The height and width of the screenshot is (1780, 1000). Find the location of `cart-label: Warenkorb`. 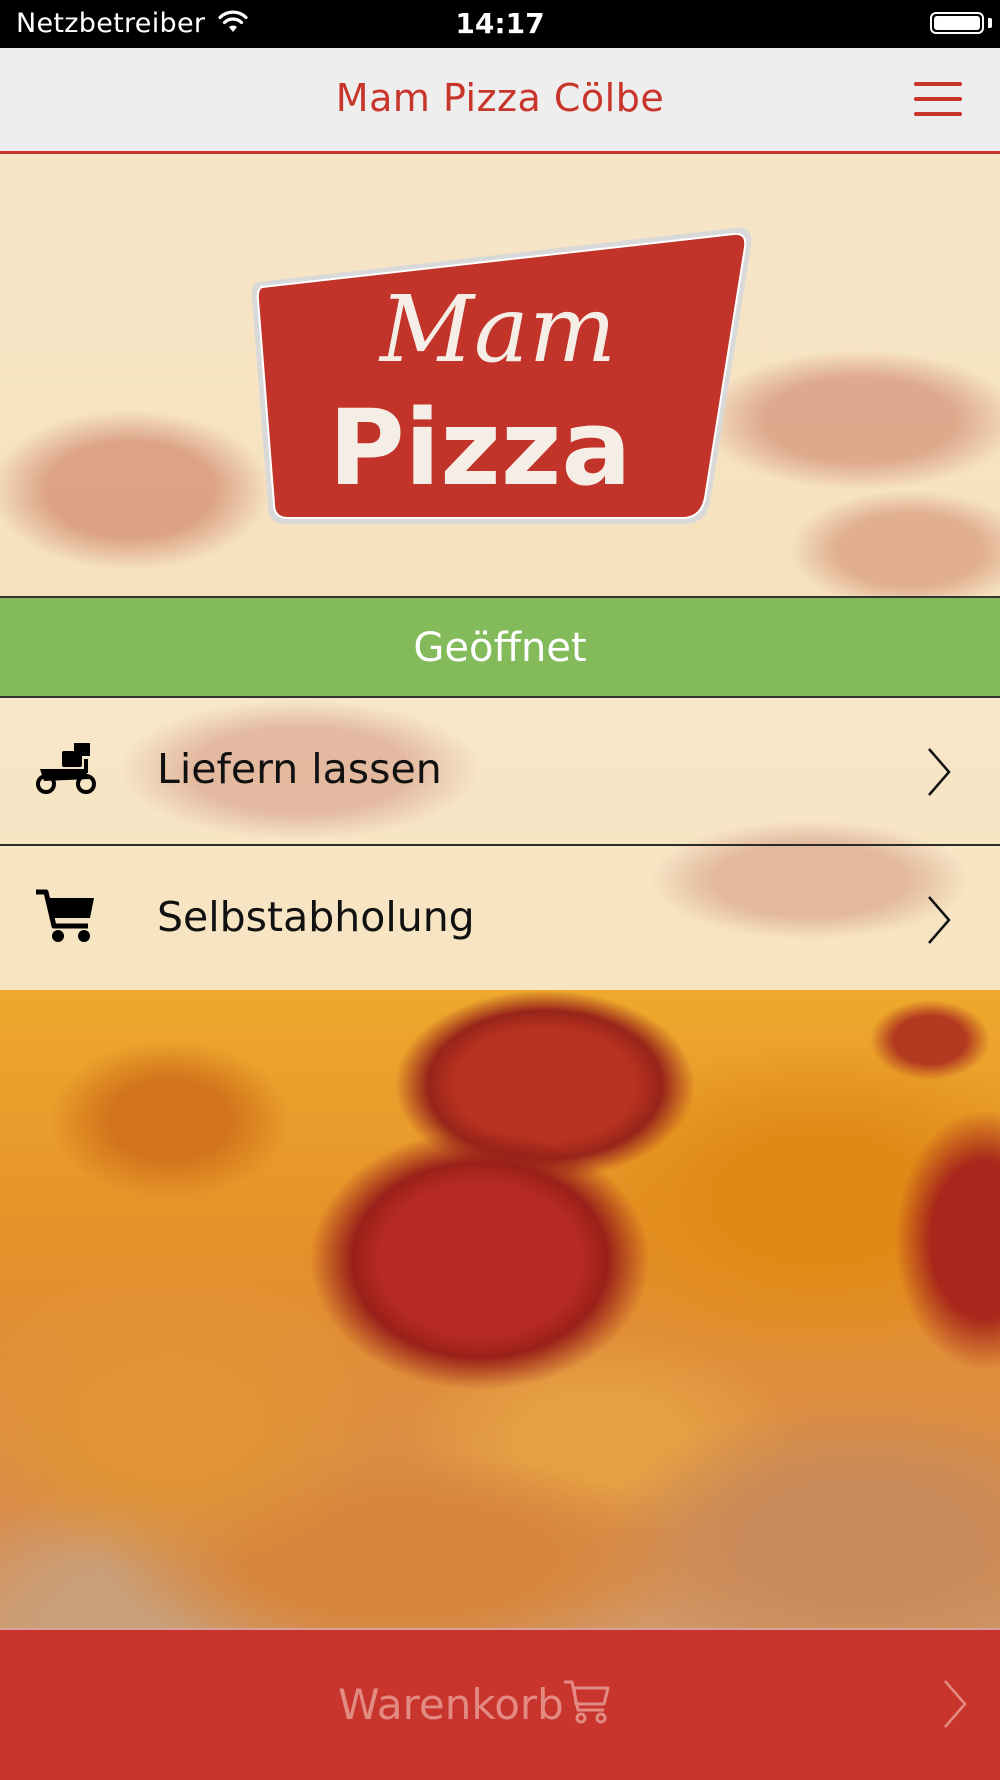

cart-label: Warenkorb is located at coordinates (451, 1704).